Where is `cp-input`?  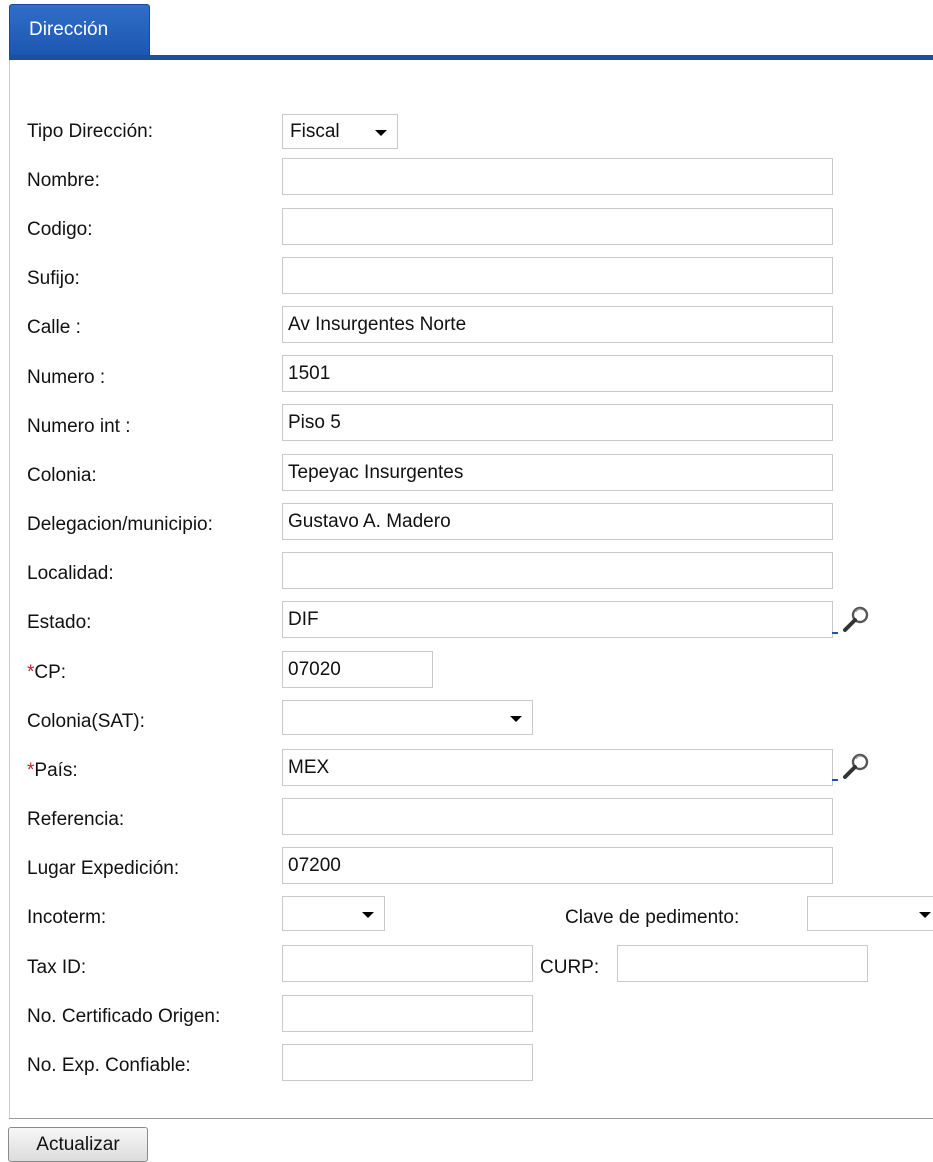
cp-input is located at coordinates (357, 669).